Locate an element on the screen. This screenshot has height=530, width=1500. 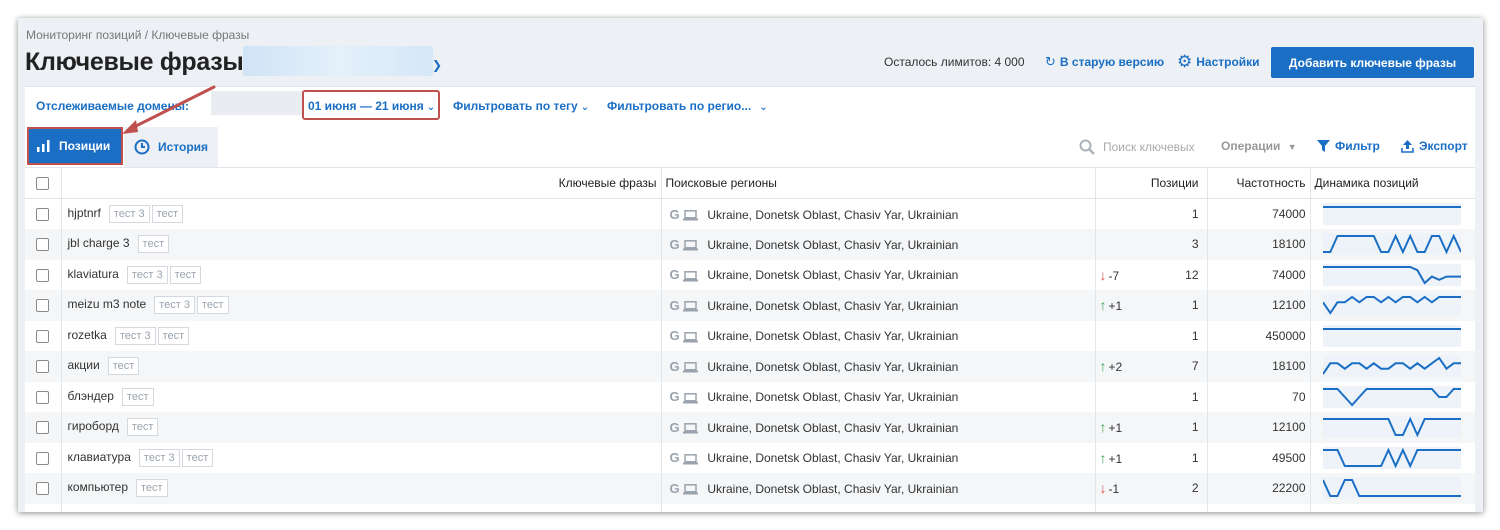
project-selector-blurred is located at coordinates (338, 61).